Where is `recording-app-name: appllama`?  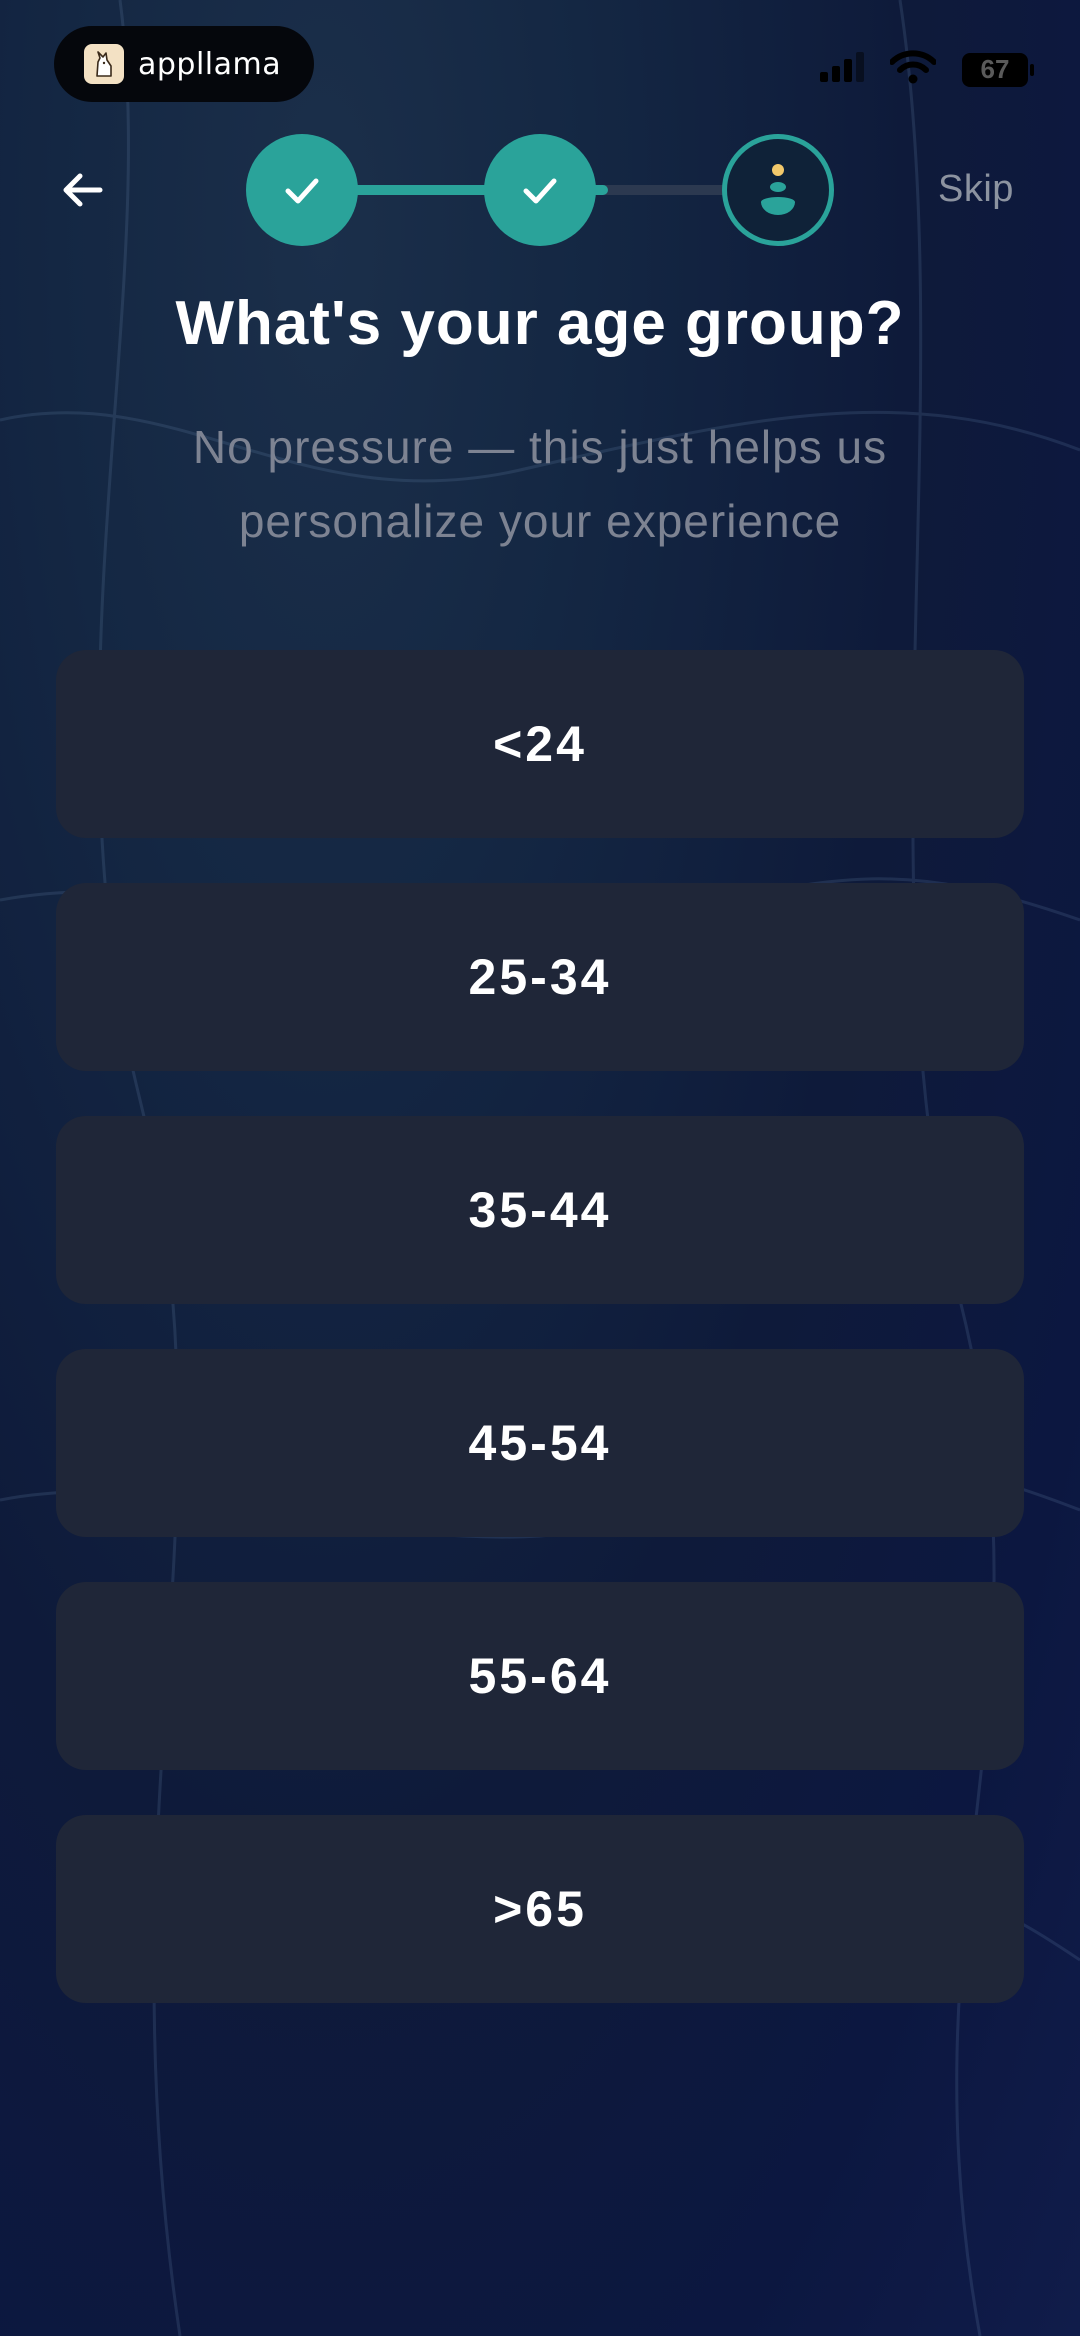
recording-app-name: appllama is located at coordinates (210, 64).